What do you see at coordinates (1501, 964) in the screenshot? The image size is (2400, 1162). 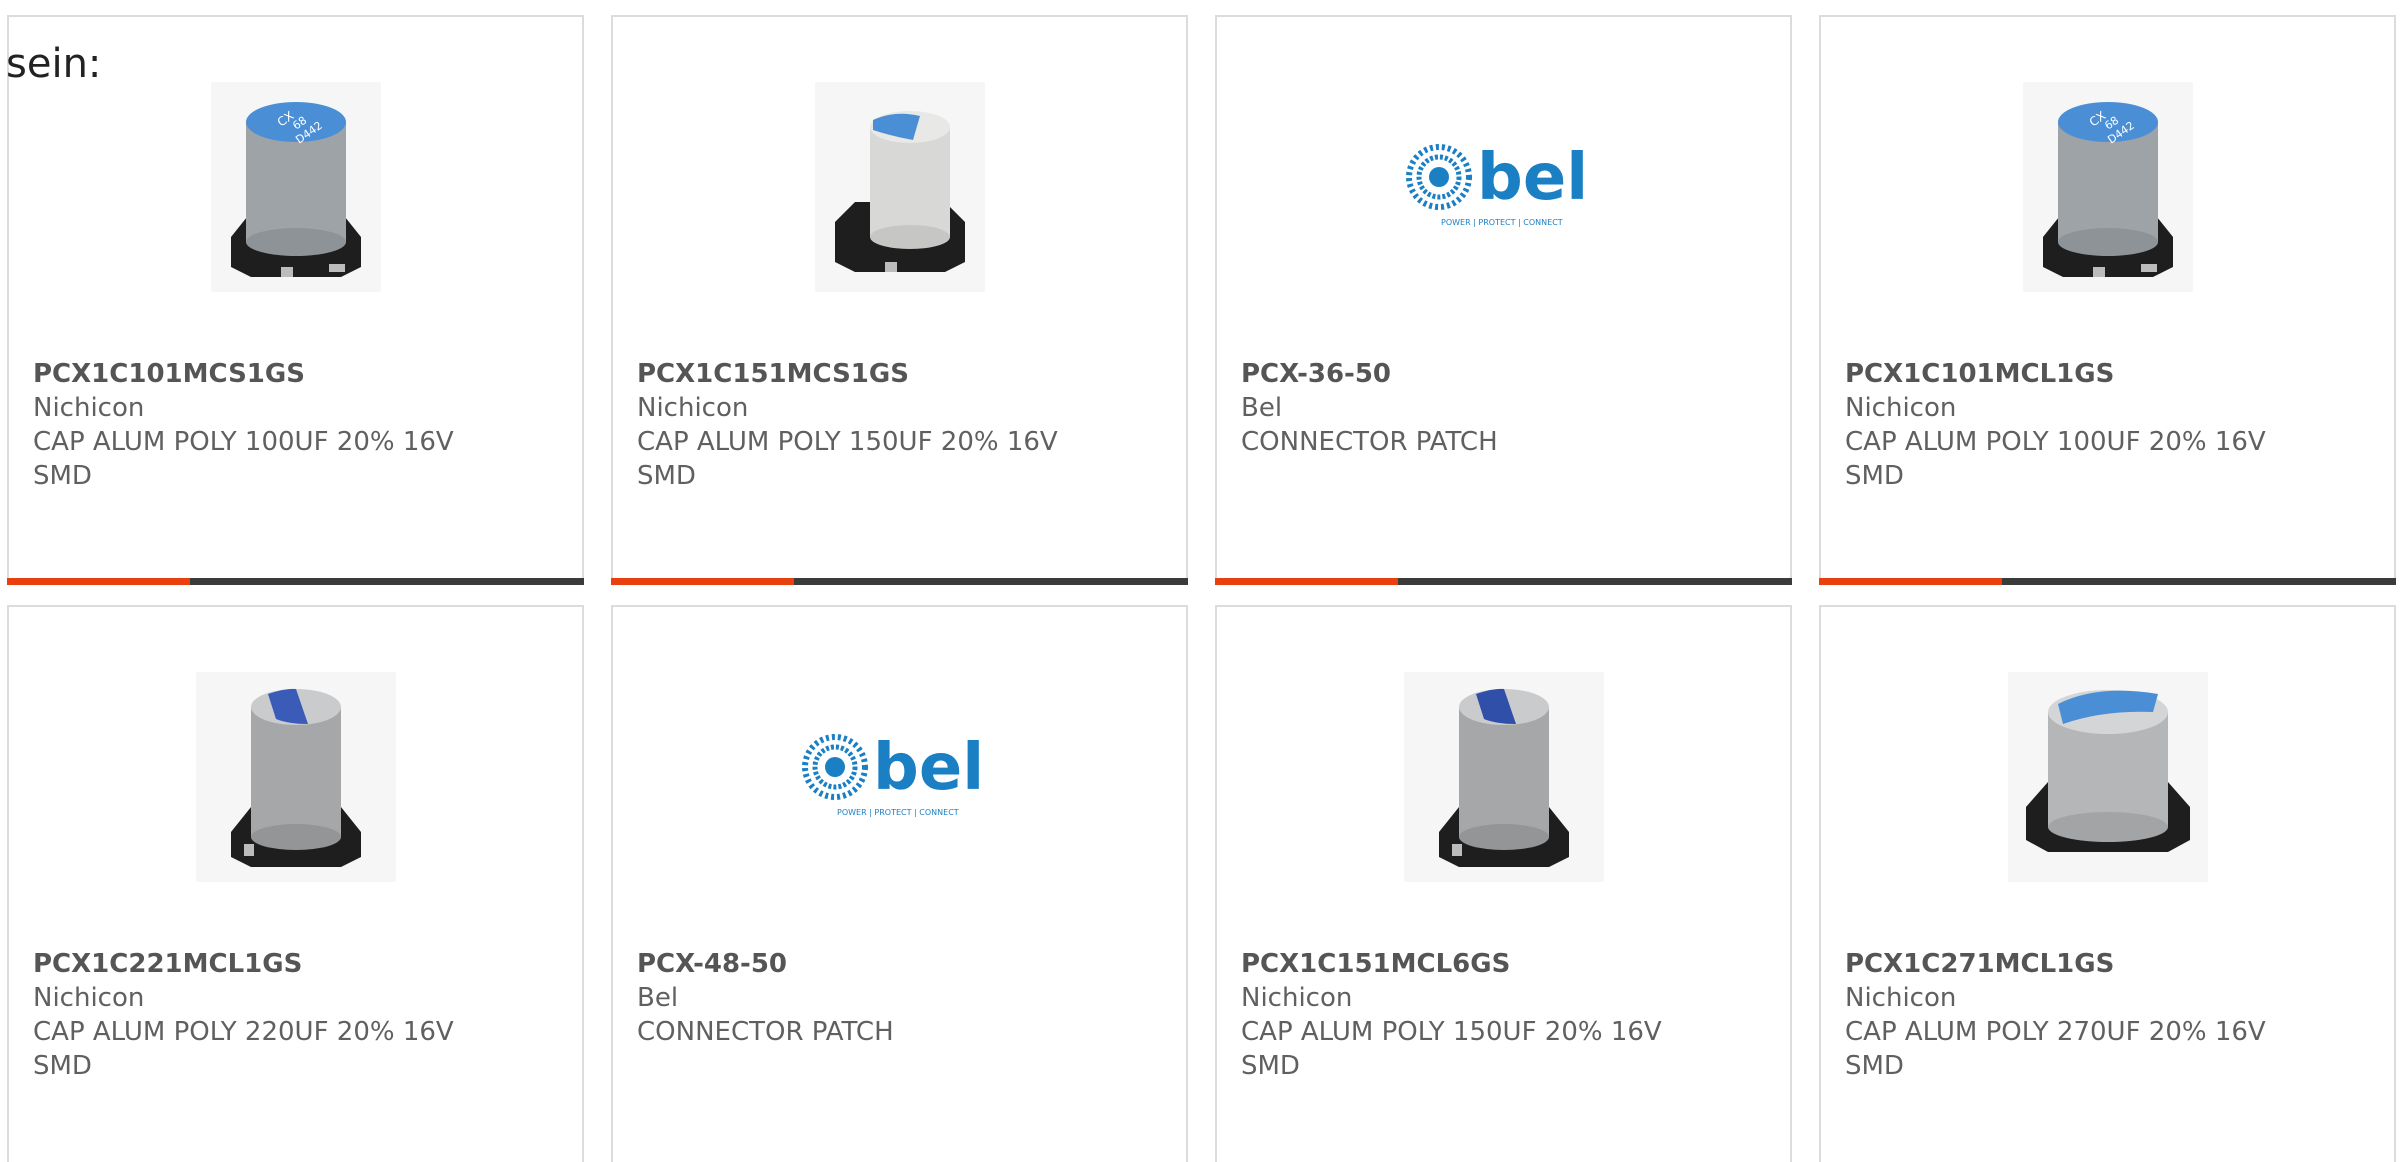 I see `part-number: PCX1C151MCL6GS` at bounding box center [1501, 964].